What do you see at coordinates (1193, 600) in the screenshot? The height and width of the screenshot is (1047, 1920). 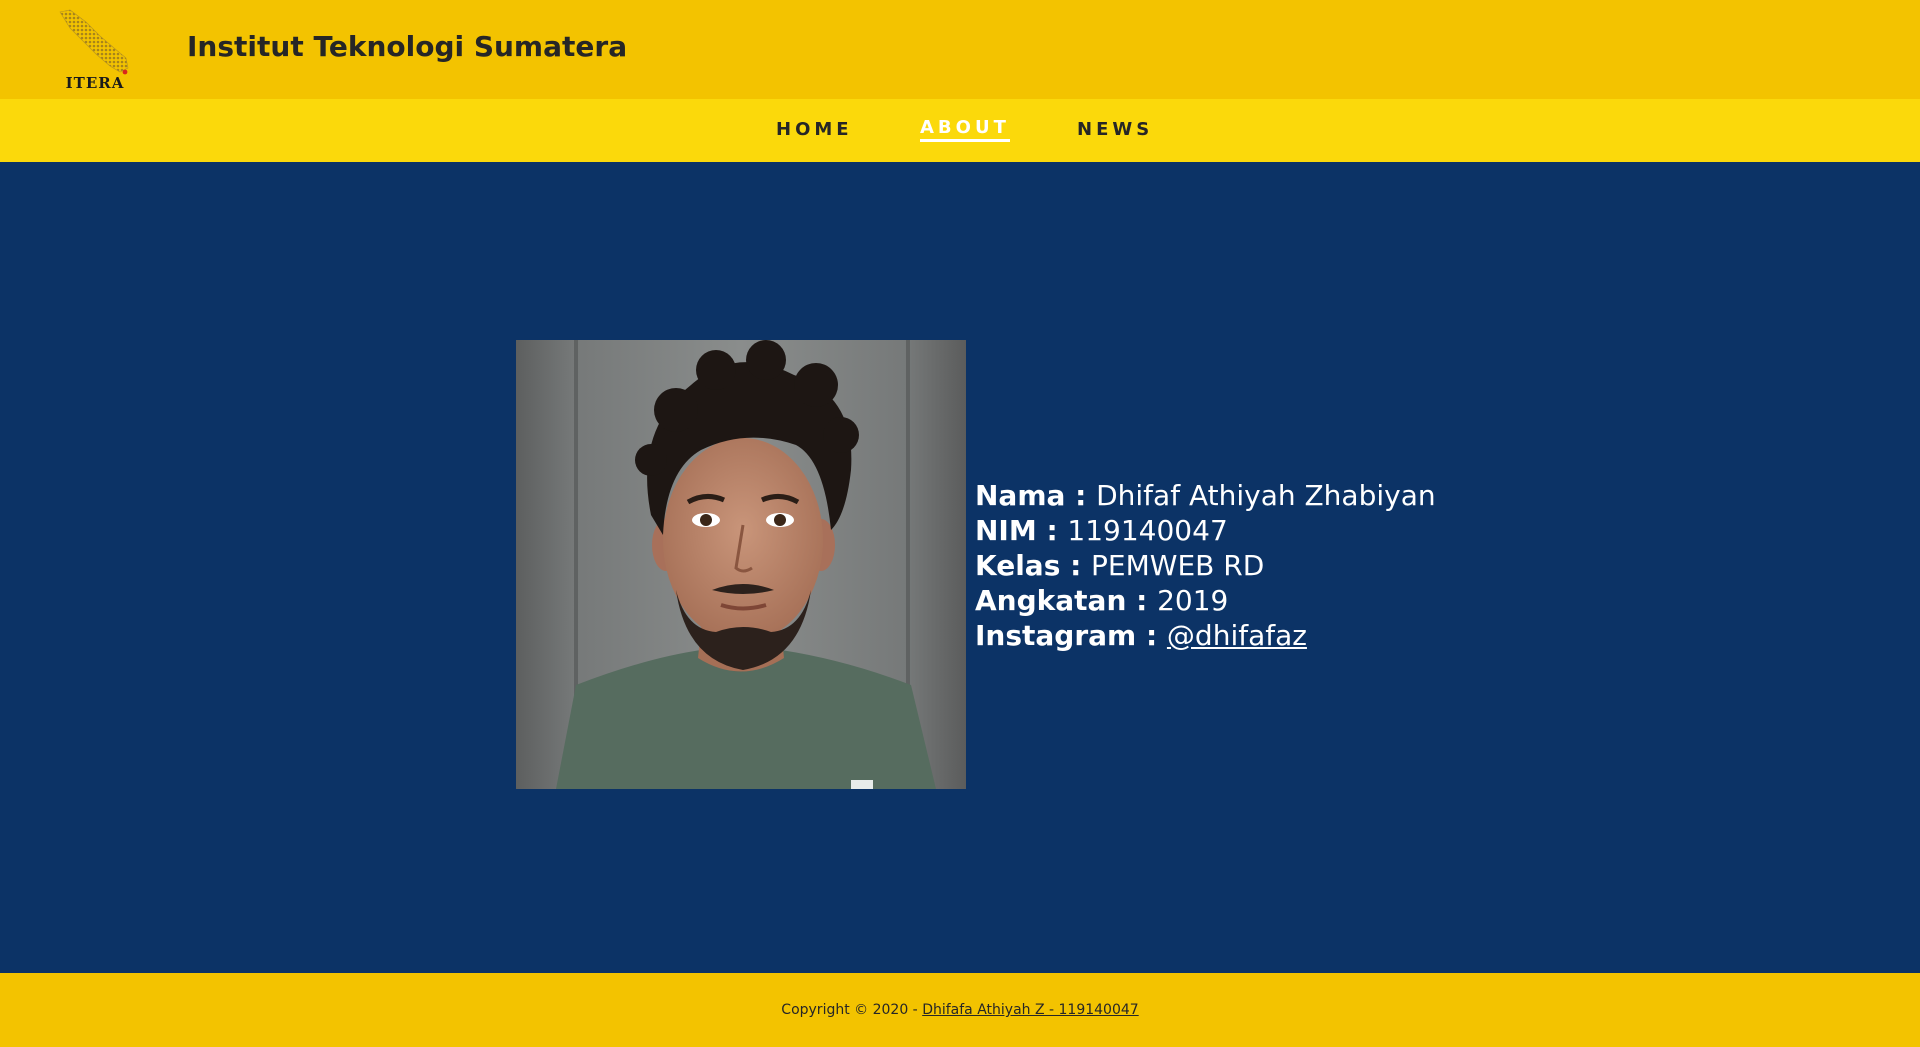 I see `info-value: 2019` at bounding box center [1193, 600].